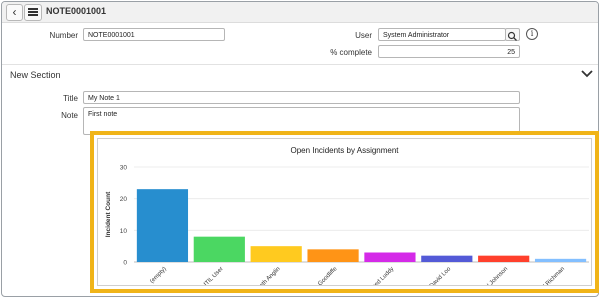  What do you see at coordinates (269, 275) in the screenshot?
I see `x-tick-label: Beth Anglin` at bounding box center [269, 275].